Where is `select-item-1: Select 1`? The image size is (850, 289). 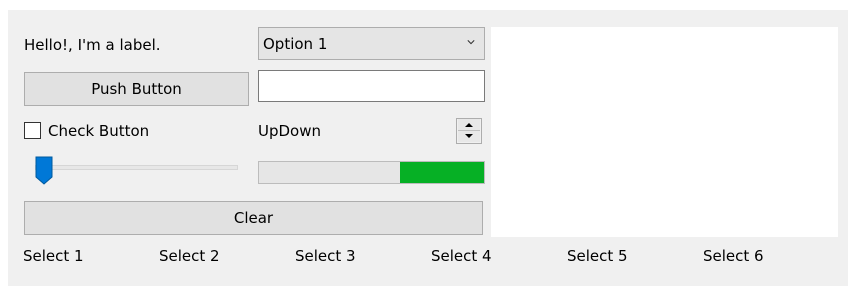
select-item-1: Select 1 is located at coordinates (53, 256).